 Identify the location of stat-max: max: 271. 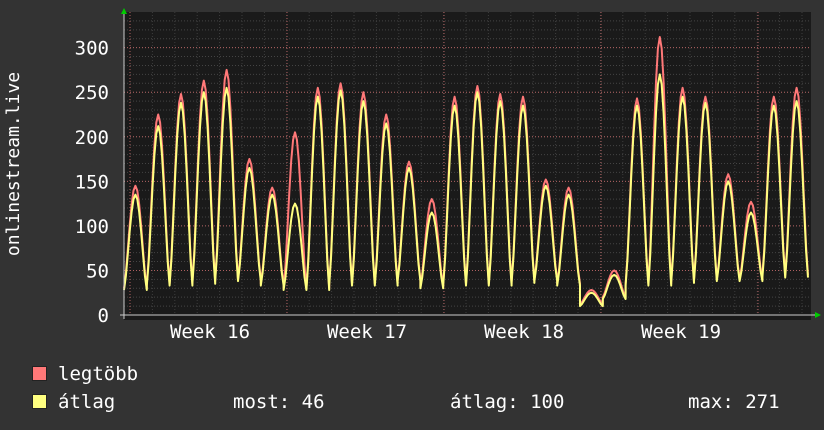
(734, 402).